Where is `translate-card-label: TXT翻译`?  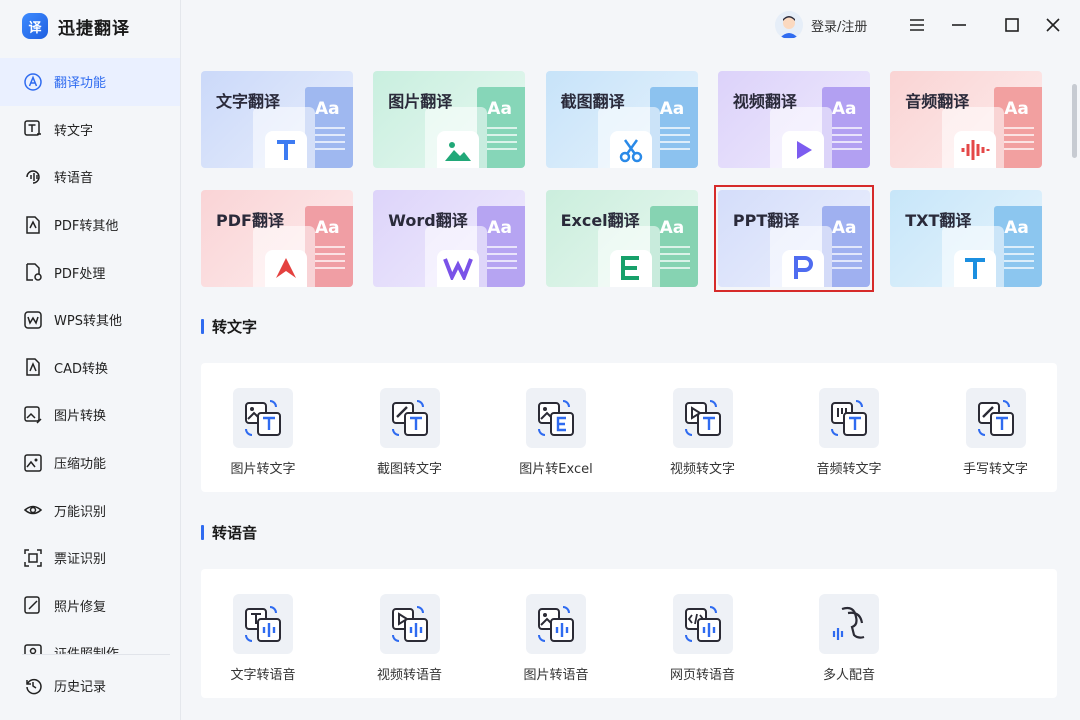
translate-card-label: TXT翻译 is located at coordinates (938, 220).